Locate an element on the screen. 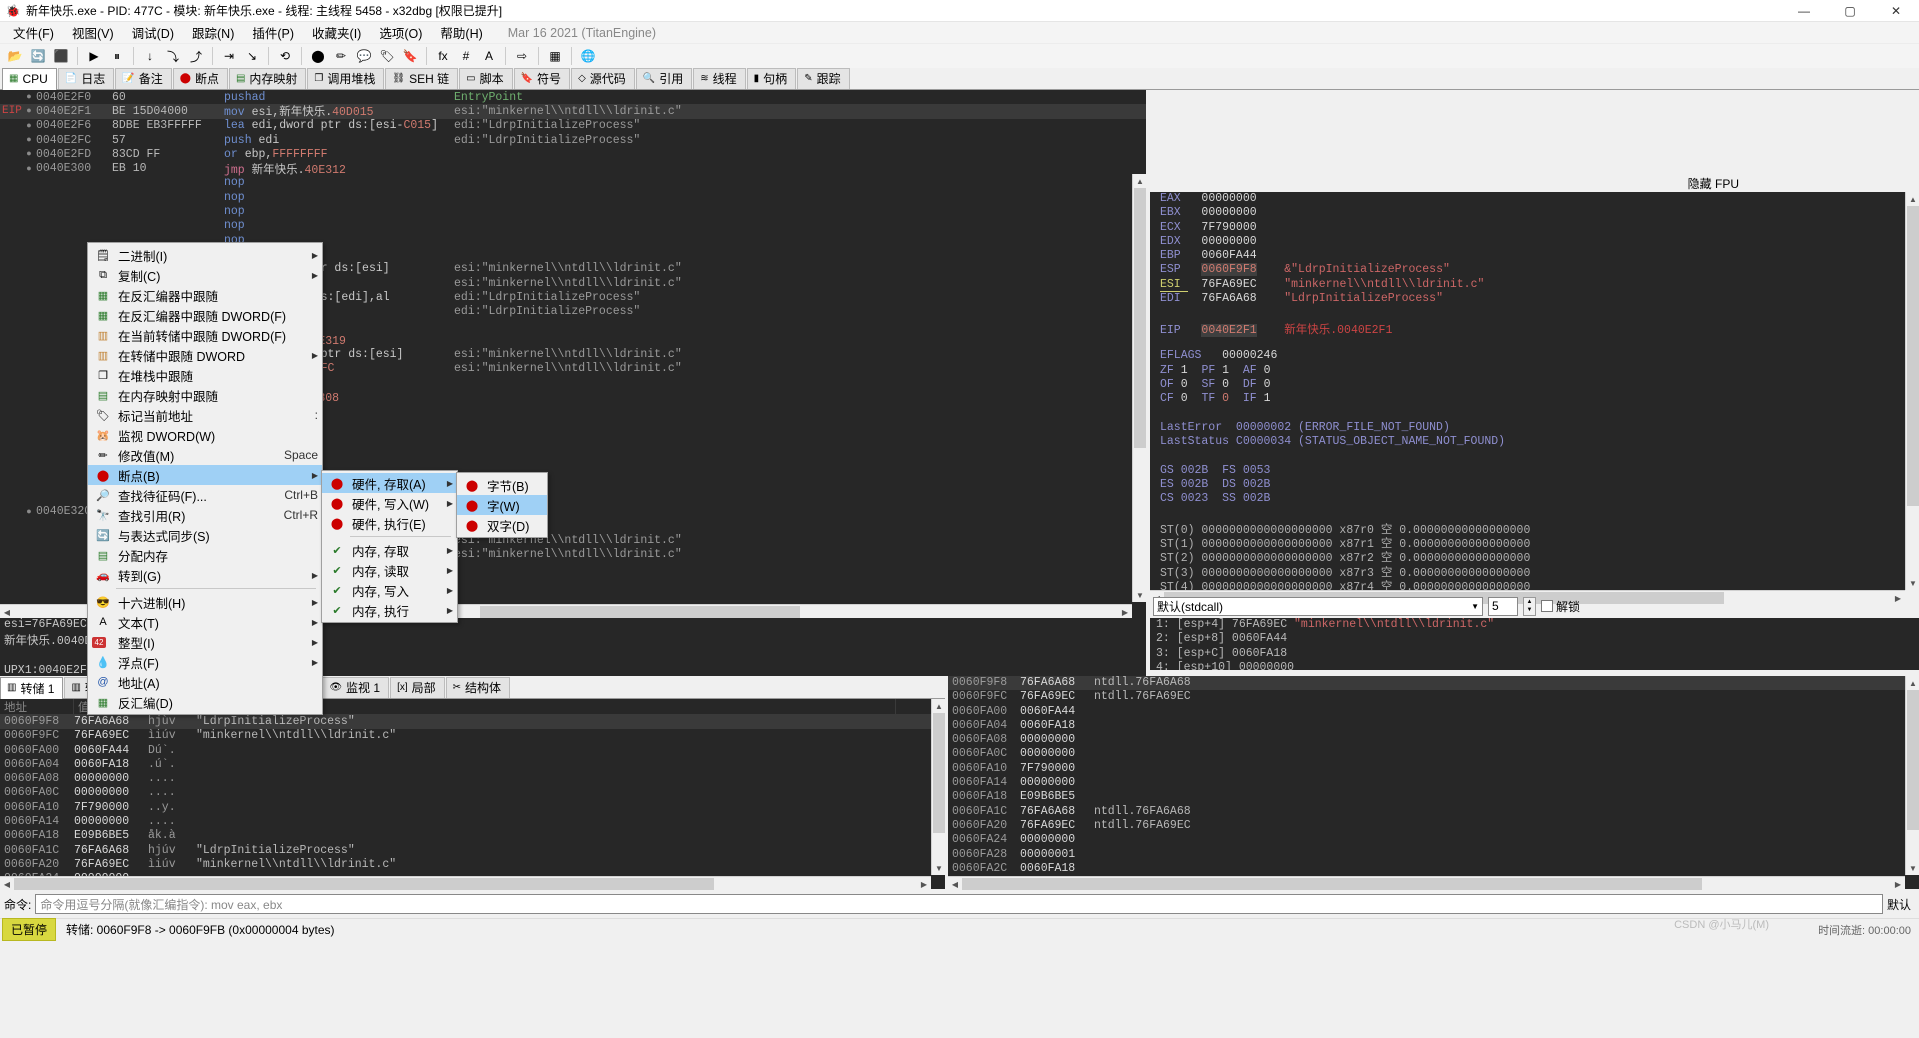 This screenshot has width=1919, height=1038. maximize-button: ▢ is located at coordinates (1850, 11).